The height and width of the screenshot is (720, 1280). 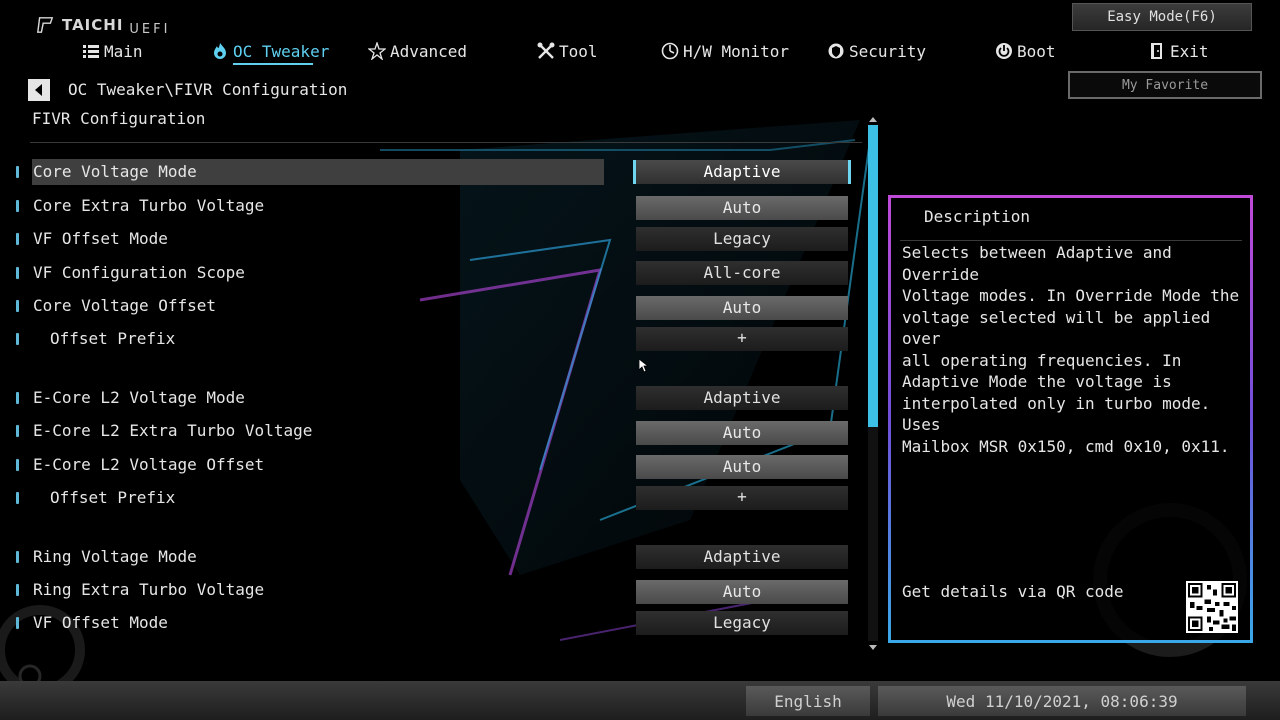 What do you see at coordinates (977, 216) in the screenshot?
I see `description-title: Description` at bounding box center [977, 216].